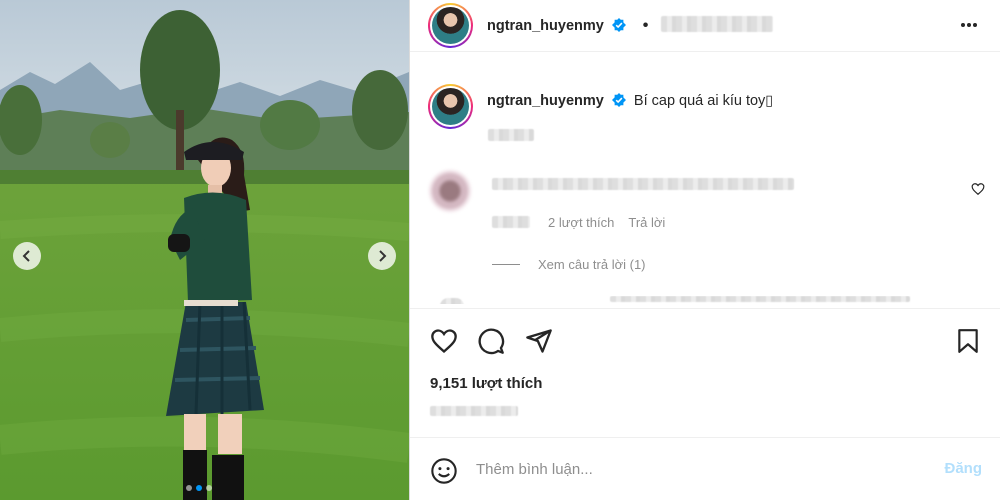 Image resolution: width=1000 pixels, height=500 pixels. Describe the element at coordinates (969, 25) in the screenshot. I see `more-options-icon` at that location.